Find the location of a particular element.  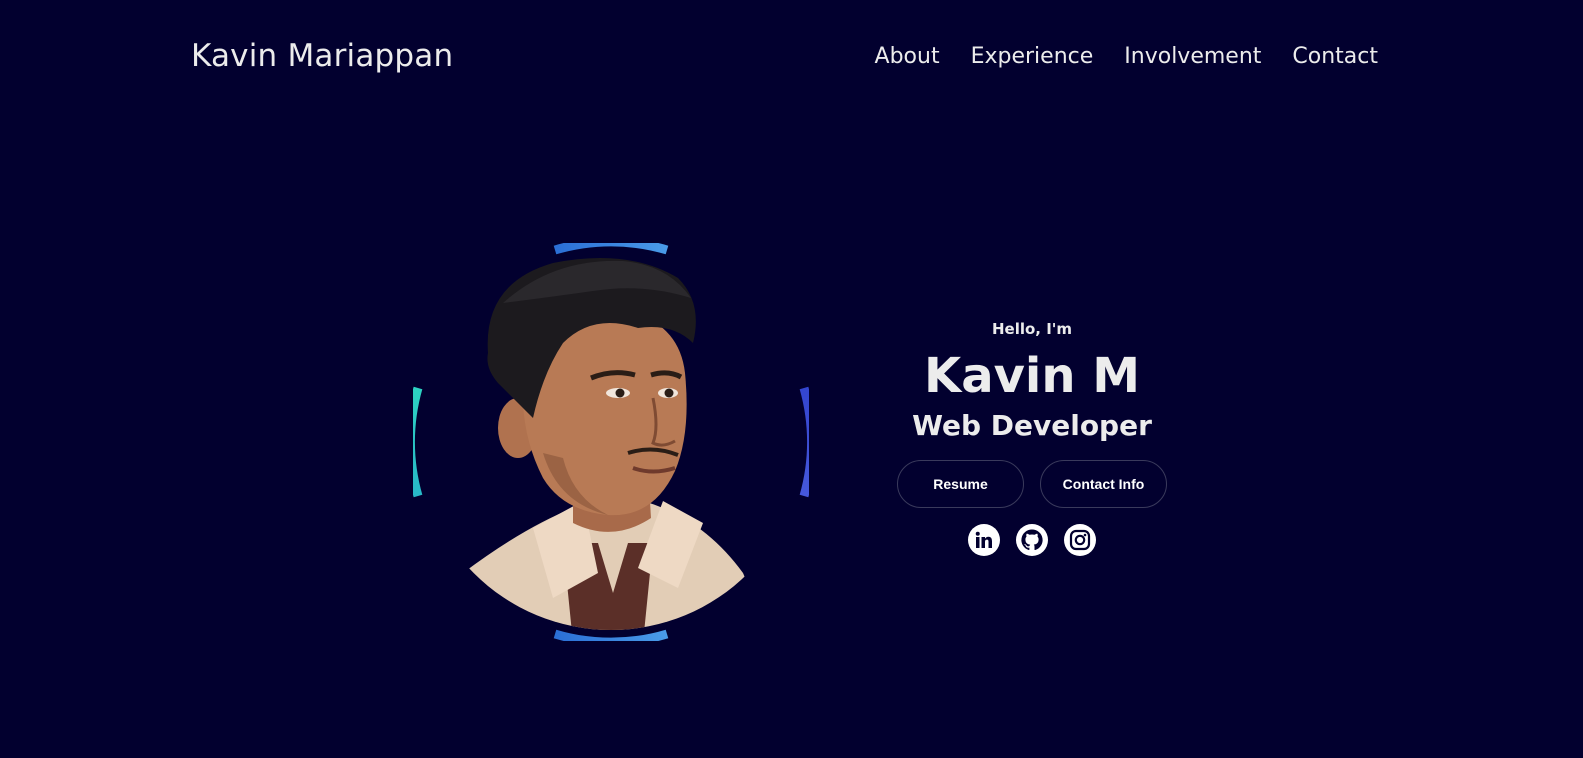

nav-contact: Contact is located at coordinates (1335, 56).